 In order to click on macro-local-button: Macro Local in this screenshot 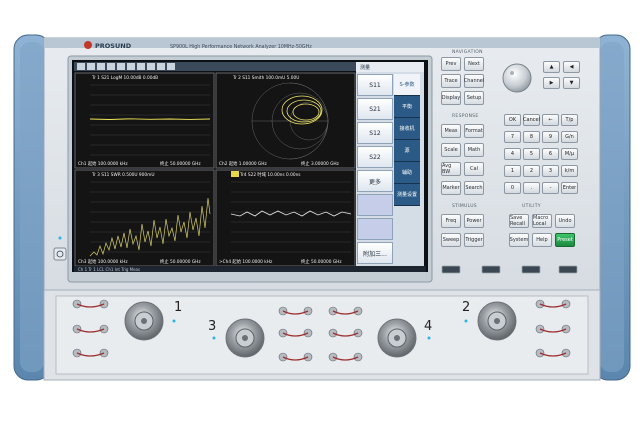, I will do `click(542, 221)`.